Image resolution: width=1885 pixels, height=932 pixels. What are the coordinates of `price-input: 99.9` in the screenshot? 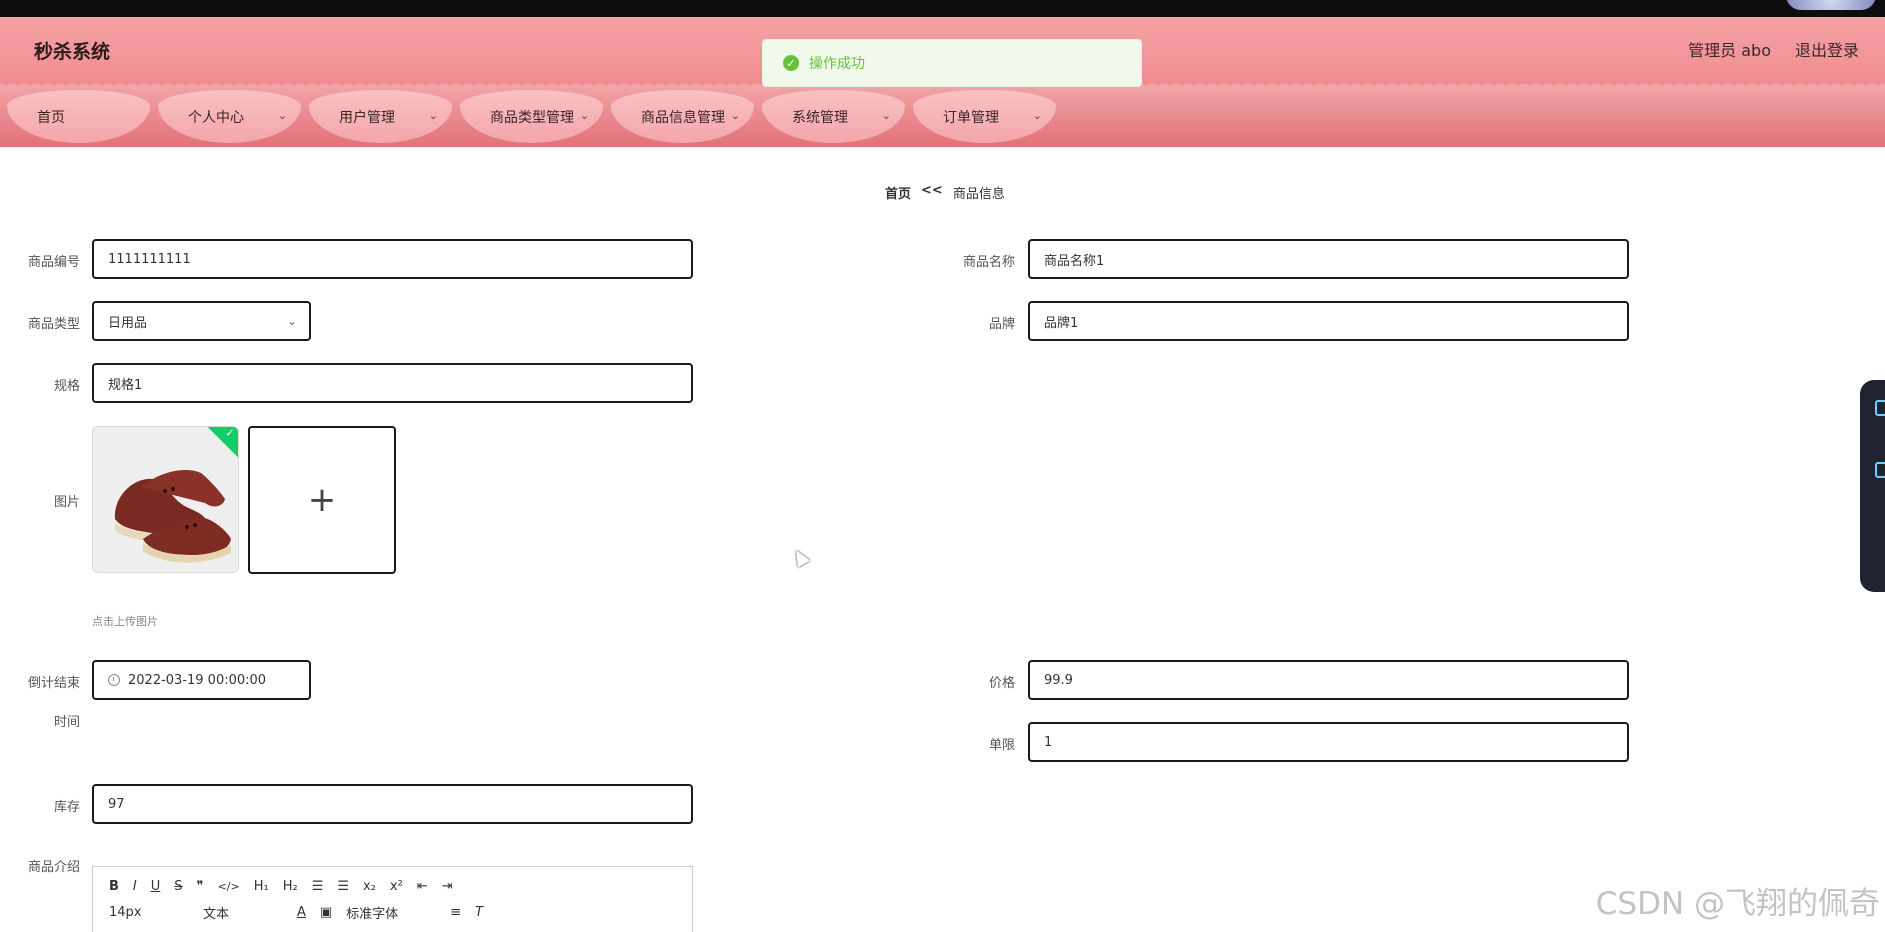 It's located at (1328, 680).